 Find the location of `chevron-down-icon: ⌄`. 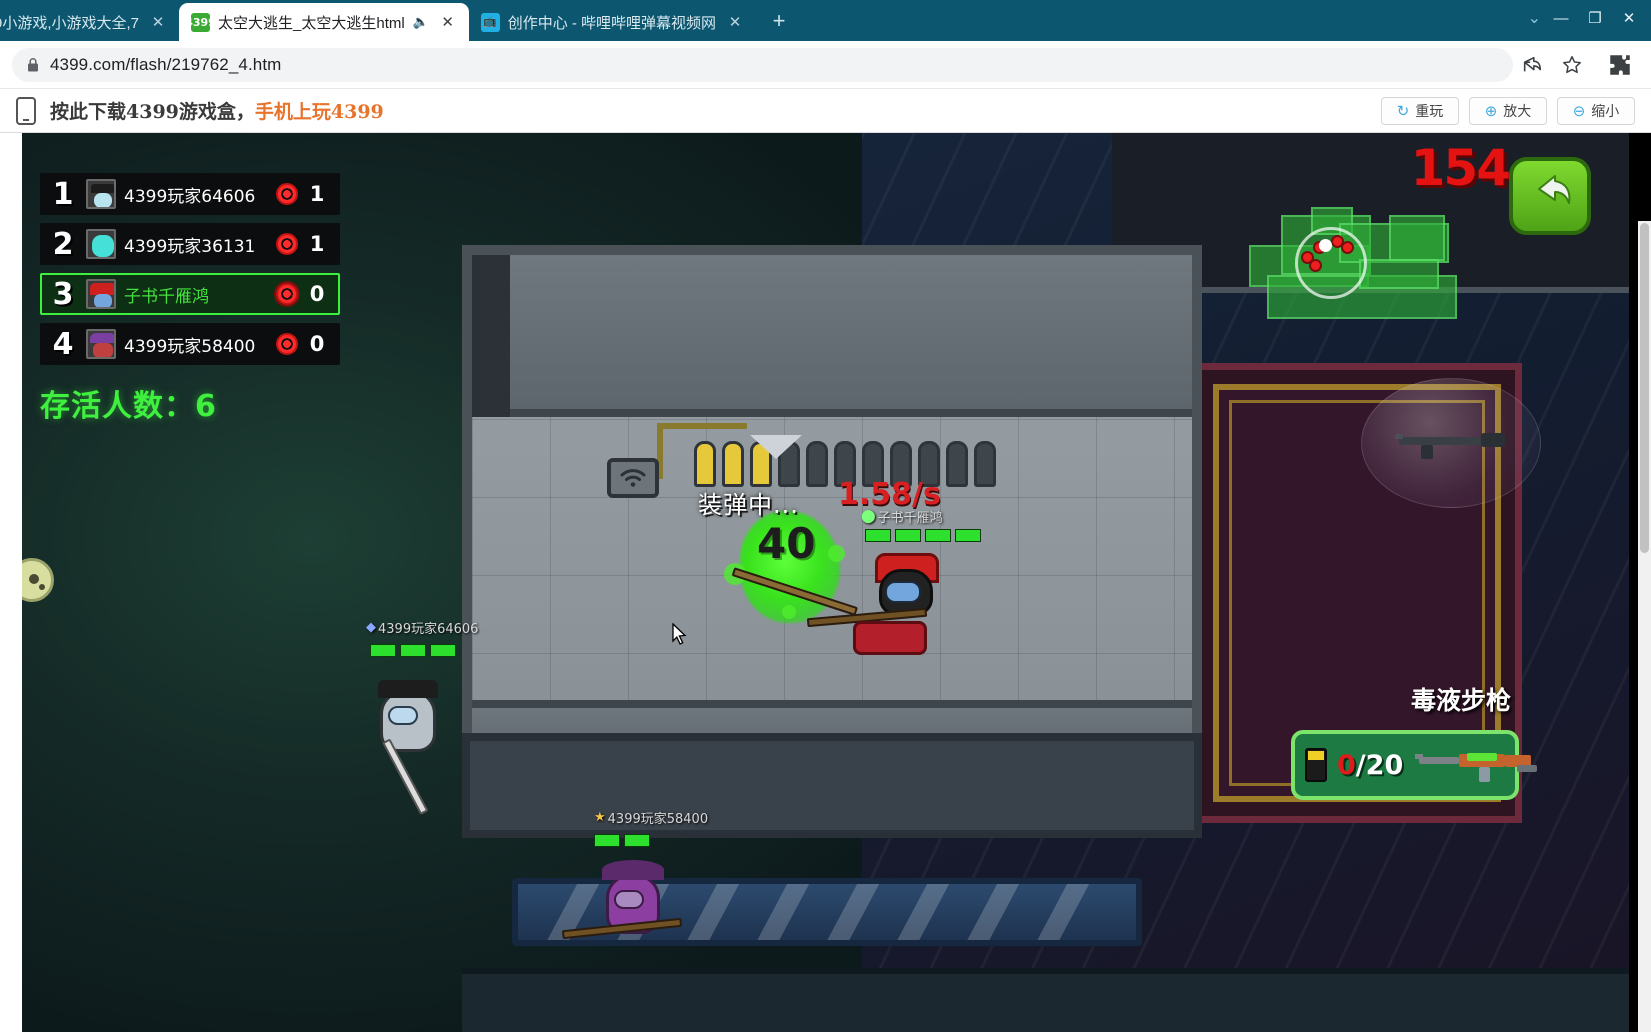

chevron-down-icon: ⌄ is located at coordinates (1534, 18).